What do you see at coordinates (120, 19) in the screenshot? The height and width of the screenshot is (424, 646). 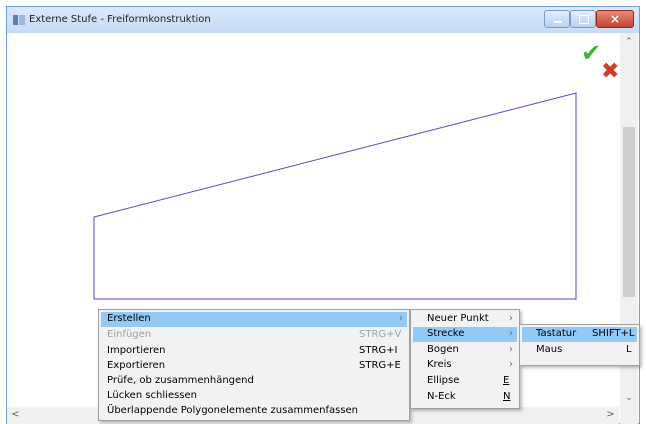 I see `window-title: Externe Stufe - Freiformkonstruktion` at bounding box center [120, 19].